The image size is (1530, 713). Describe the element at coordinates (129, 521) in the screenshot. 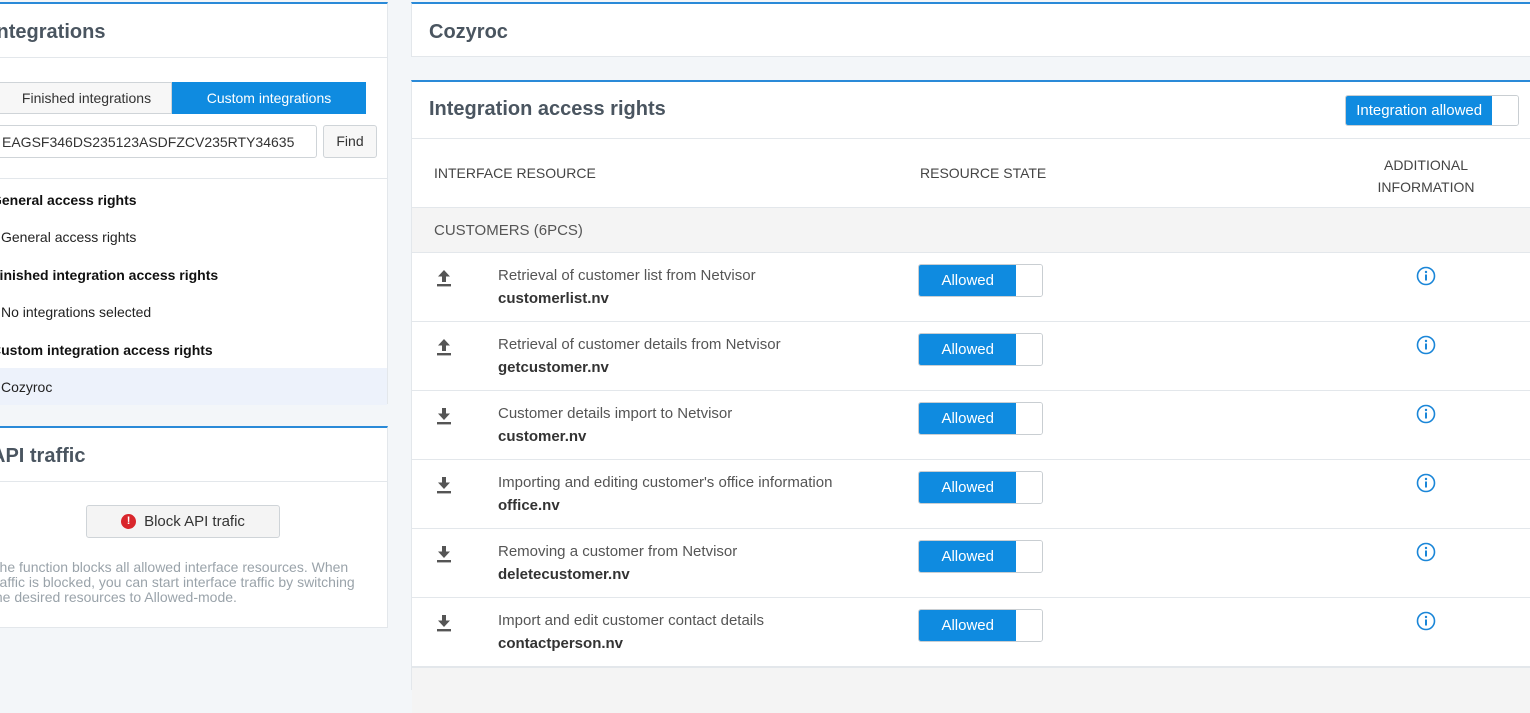

I see `alert-icon: !` at that location.